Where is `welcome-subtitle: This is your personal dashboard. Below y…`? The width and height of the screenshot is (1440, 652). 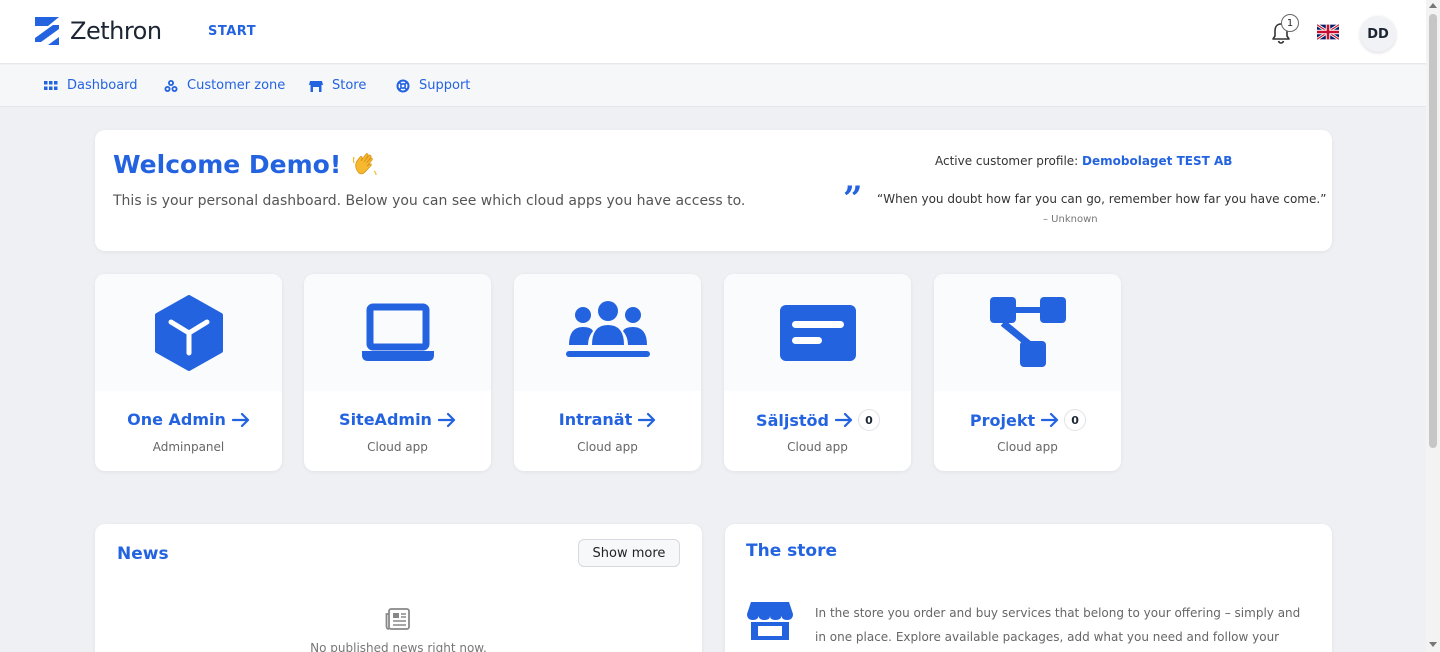 welcome-subtitle: This is your personal dashboard. Below y… is located at coordinates (429, 201).